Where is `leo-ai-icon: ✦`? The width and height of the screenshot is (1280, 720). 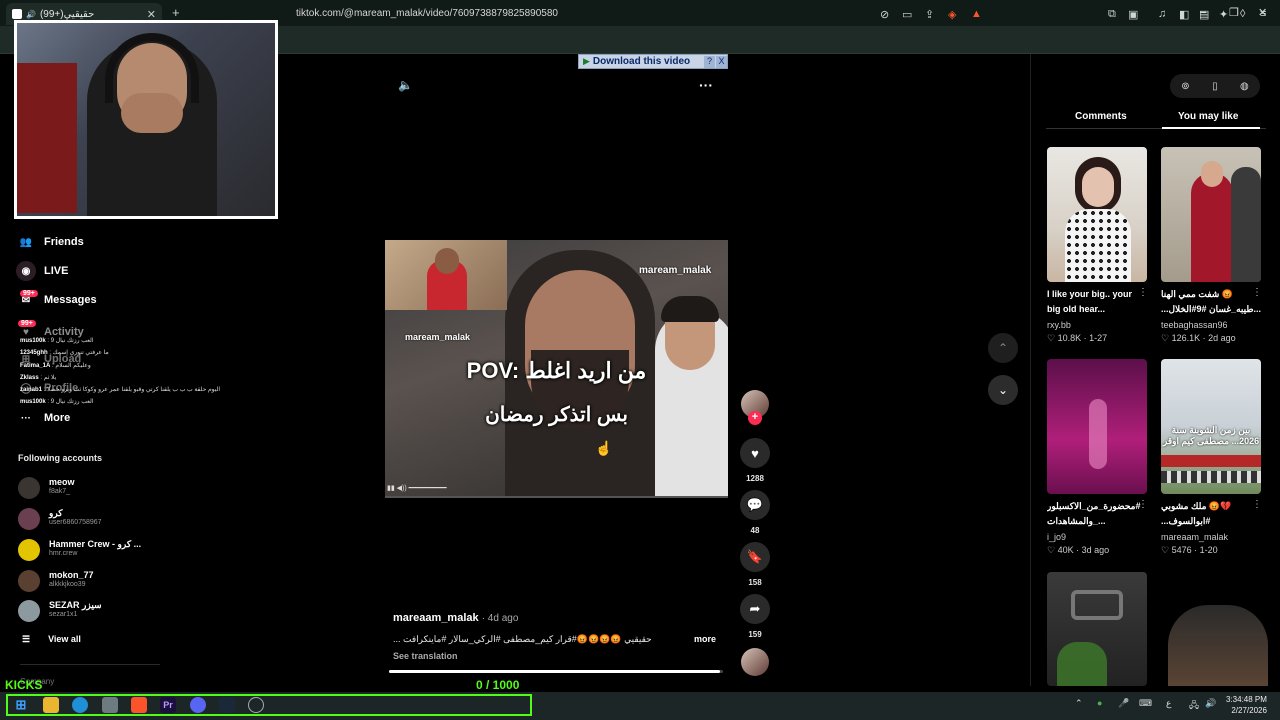
leo-ai-icon: ✦ is located at coordinates (1223, 14).